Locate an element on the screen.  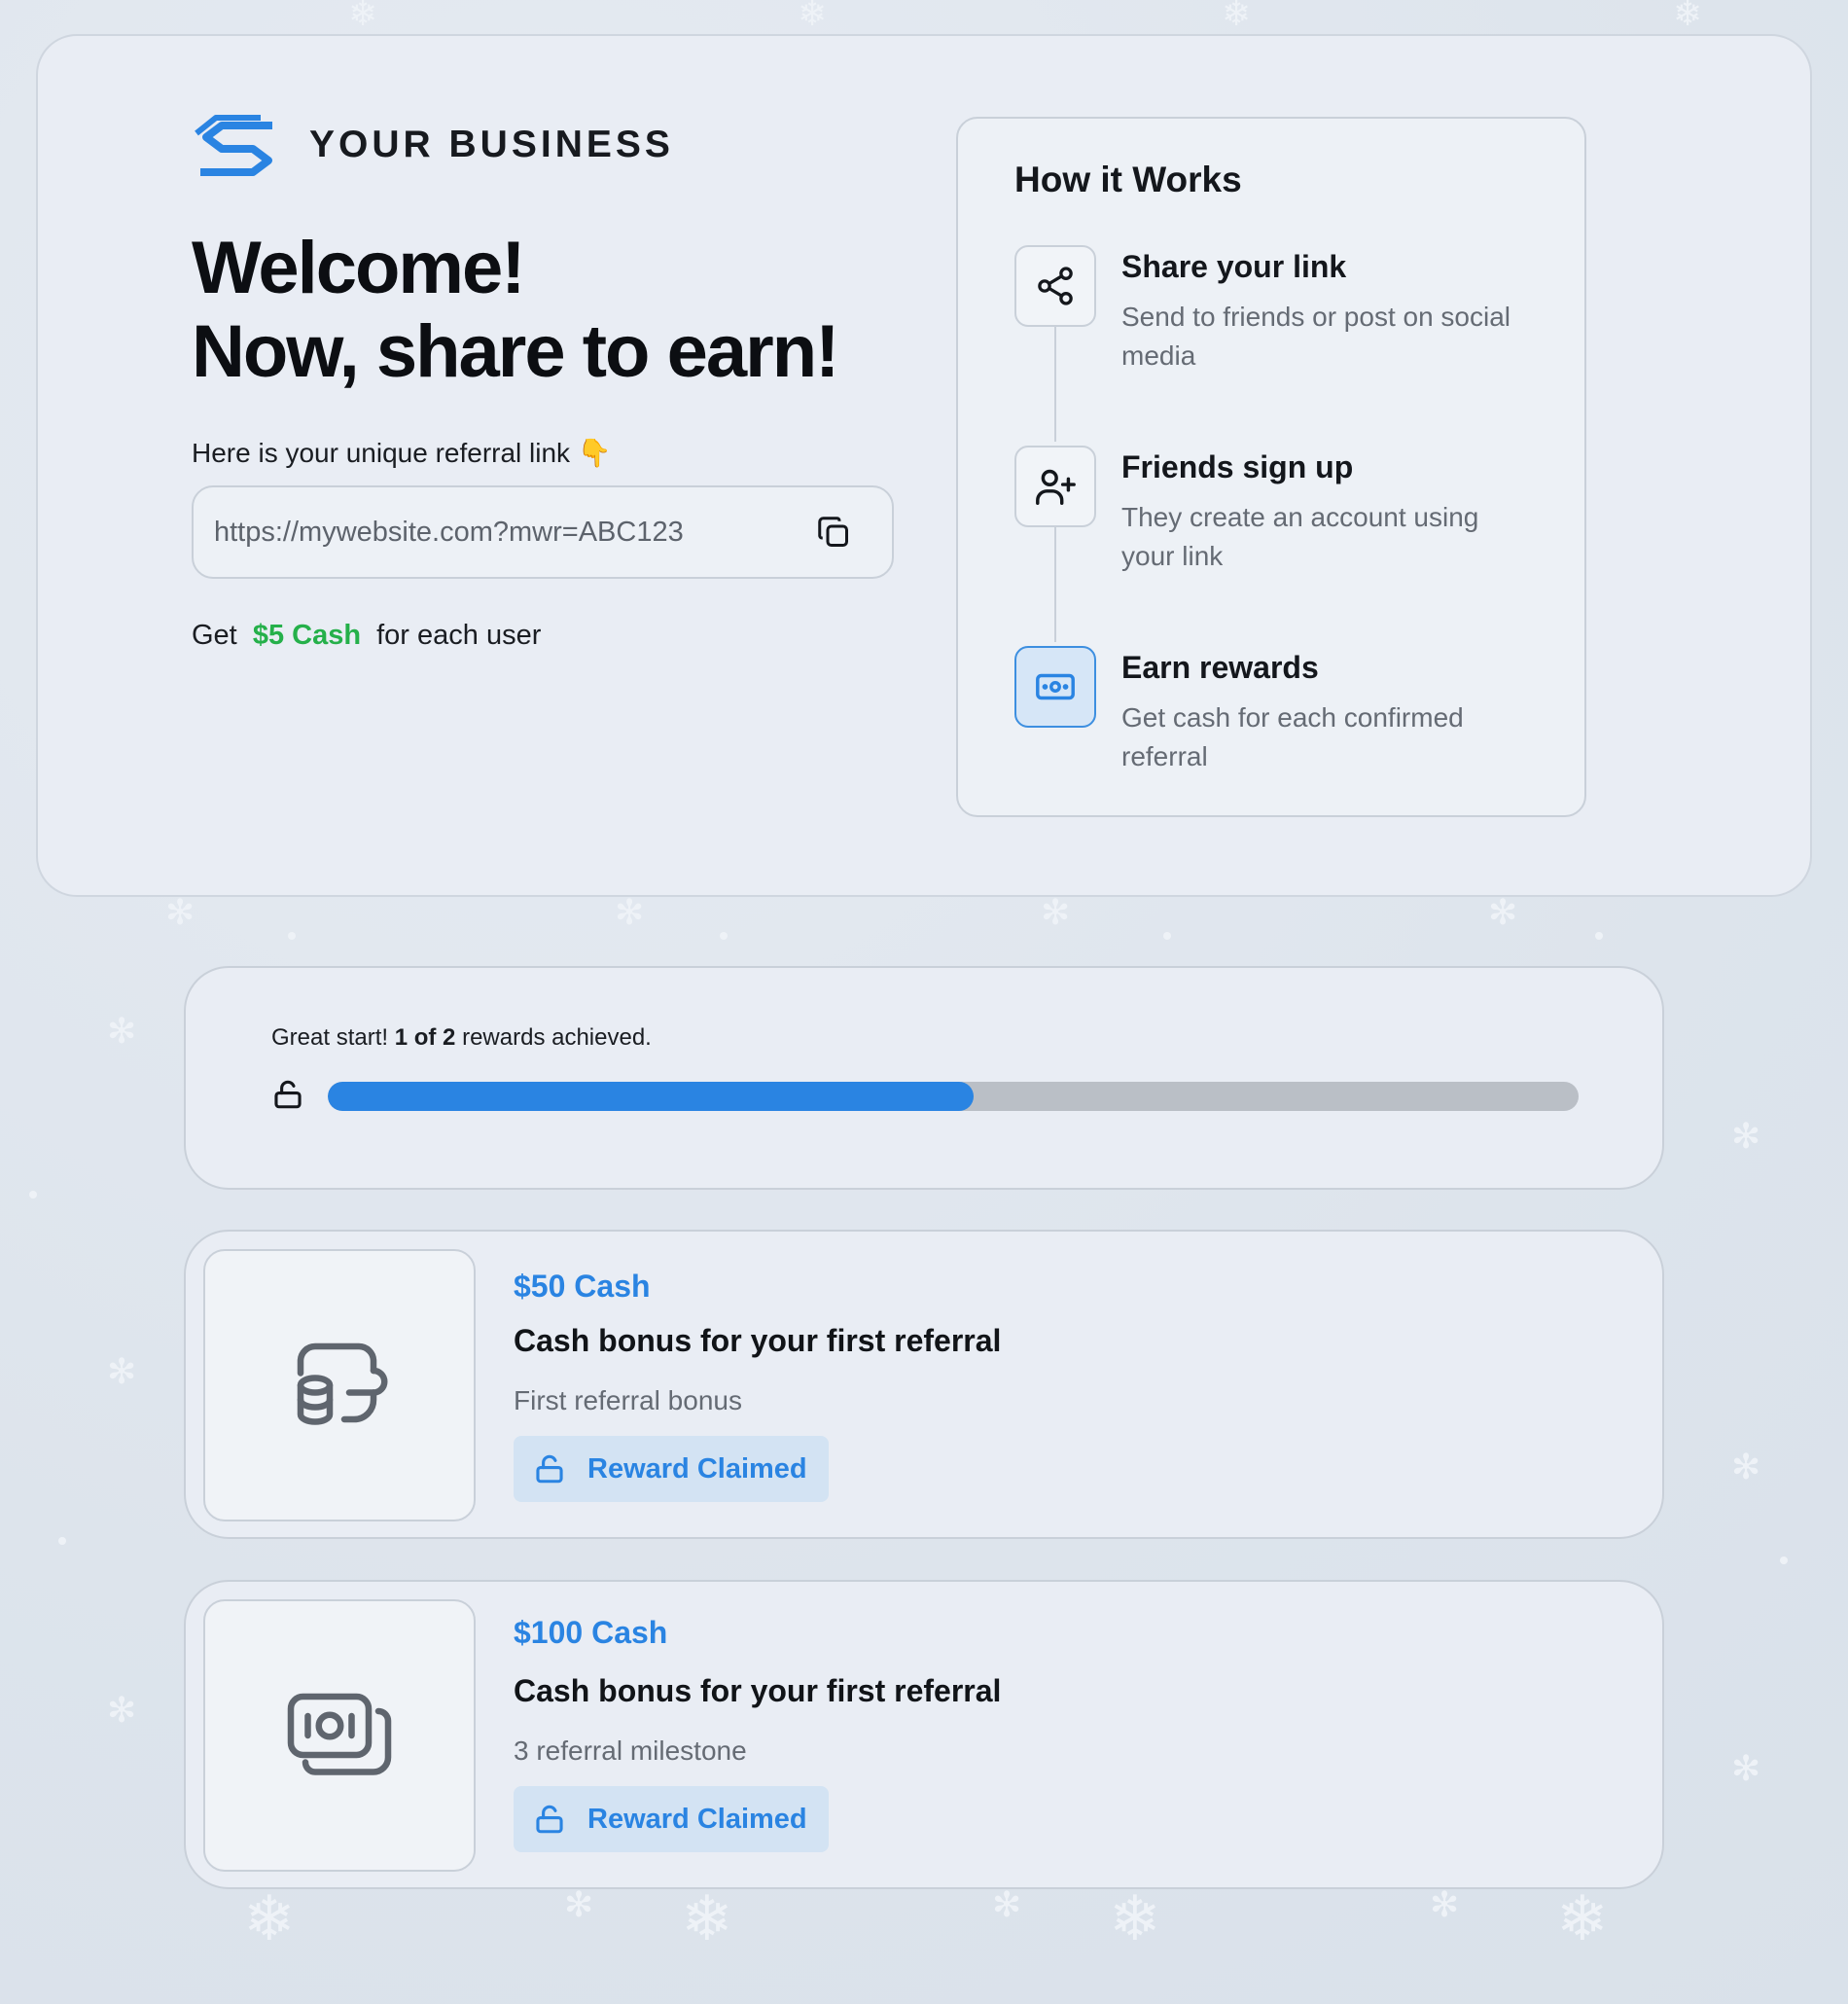
progress-prefix: Great start! is located at coordinates (330, 1037).